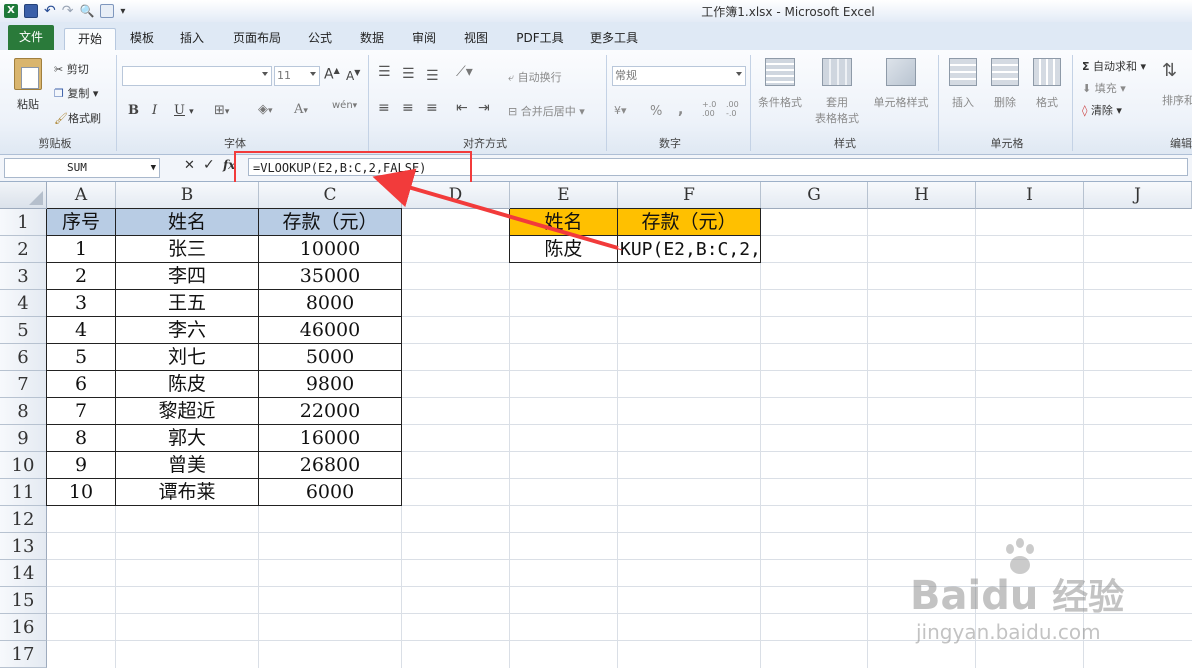 Image resolution: width=1192 pixels, height=668 pixels. Describe the element at coordinates (187, 384) in the screenshot. I see `table-cell: 陈皮` at that location.